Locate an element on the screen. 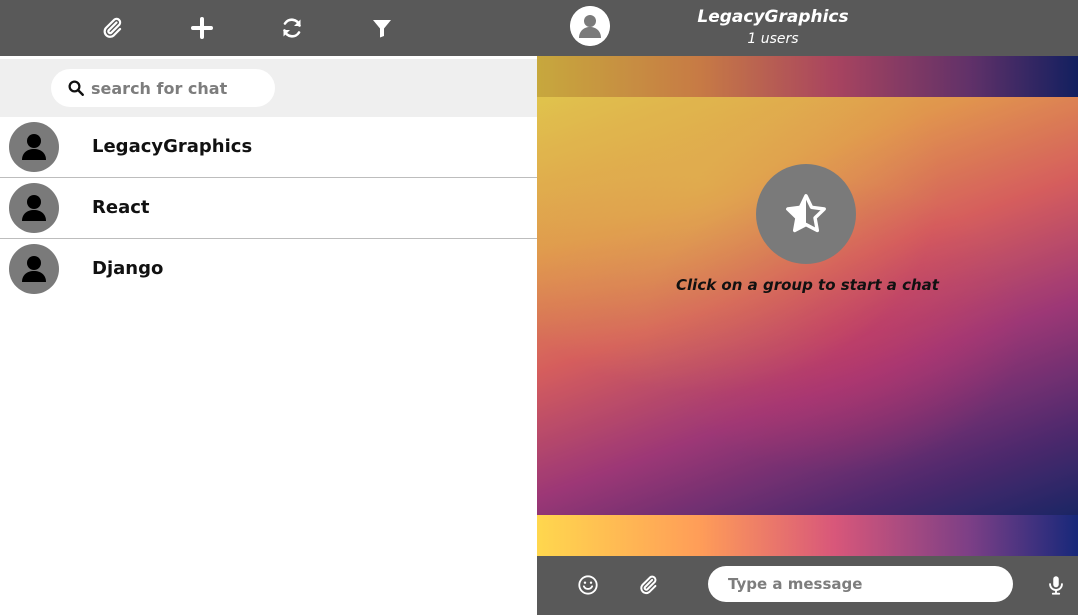  welcome-icon is located at coordinates (806, 214).